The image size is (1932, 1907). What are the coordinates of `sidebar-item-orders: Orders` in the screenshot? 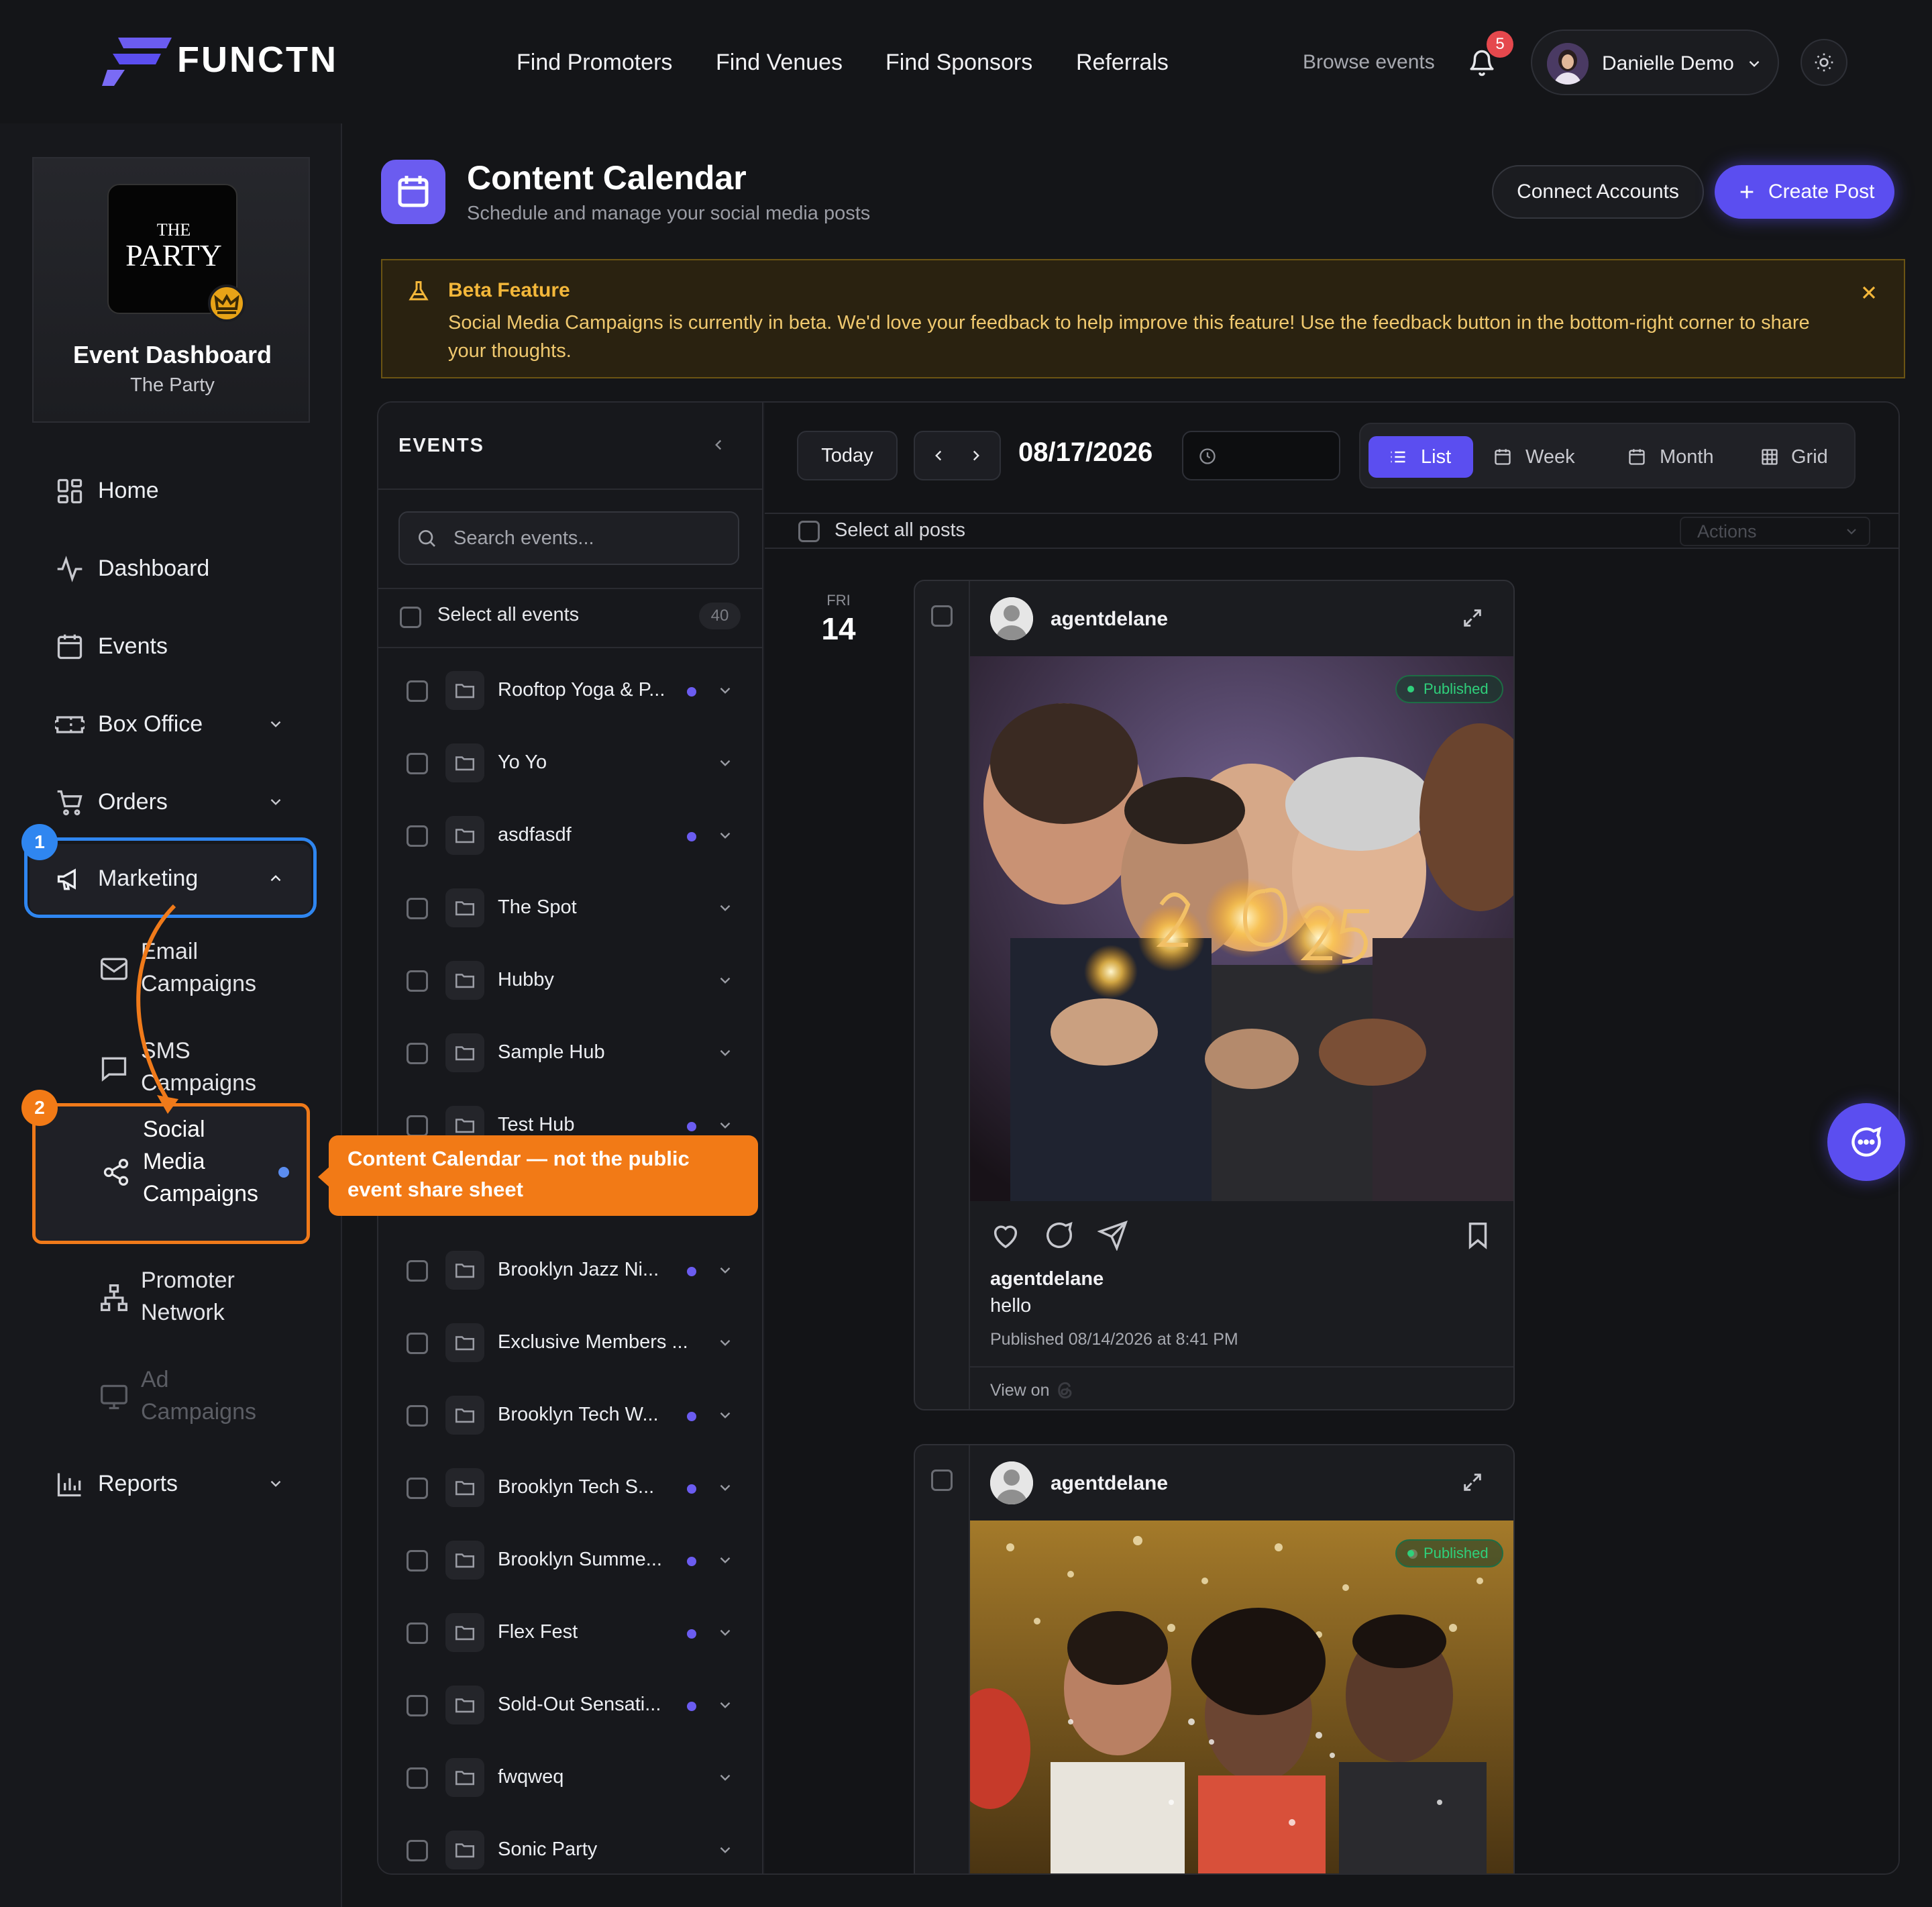 It's located at (171, 802).